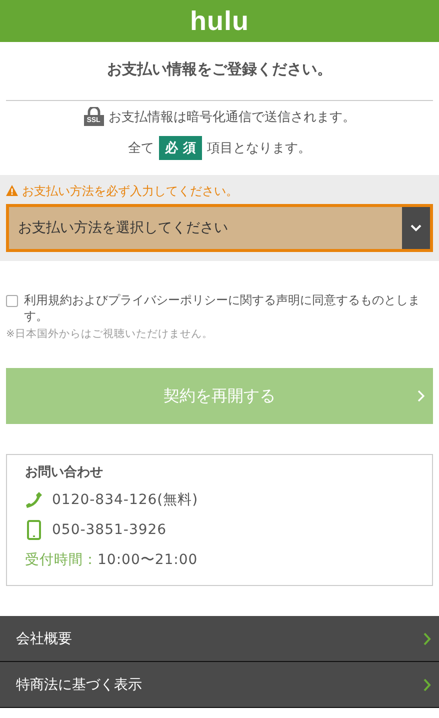 The image size is (439, 718). I want to click on business-hours: 10:00〜21:00, so click(148, 560).